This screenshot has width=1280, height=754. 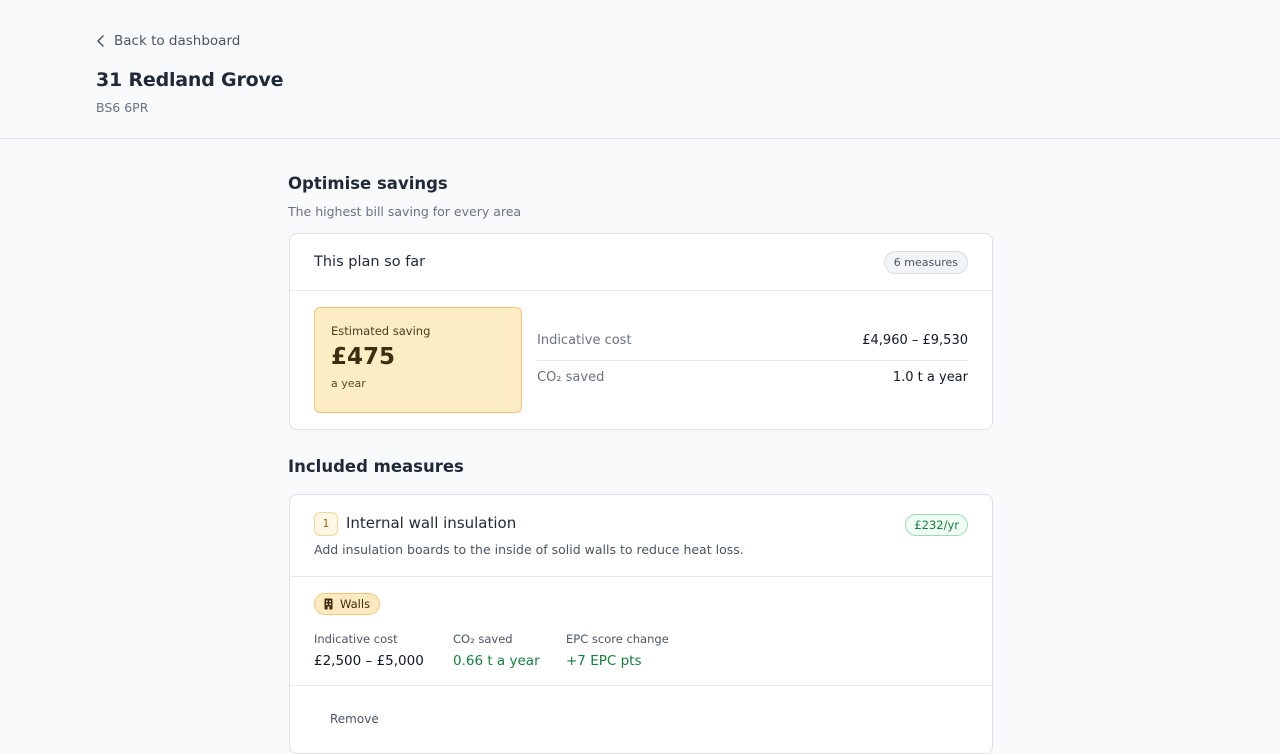 I want to click on measure-co2-metric: CO₂ saved 0.66 t a year, so click(x=496, y=650).